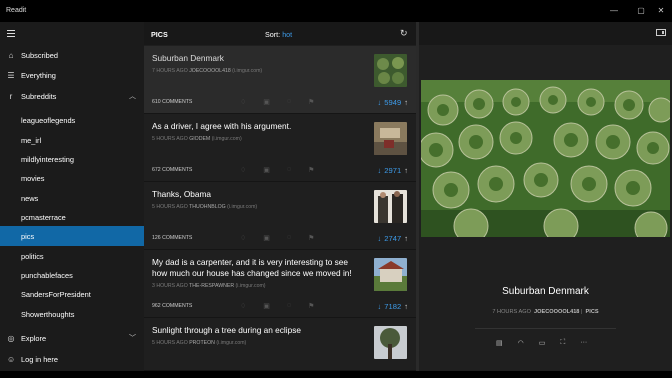 The image size is (672, 378). Describe the element at coordinates (72, 236) in the screenshot. I see `sidebar-item-pics: pics` at that location.